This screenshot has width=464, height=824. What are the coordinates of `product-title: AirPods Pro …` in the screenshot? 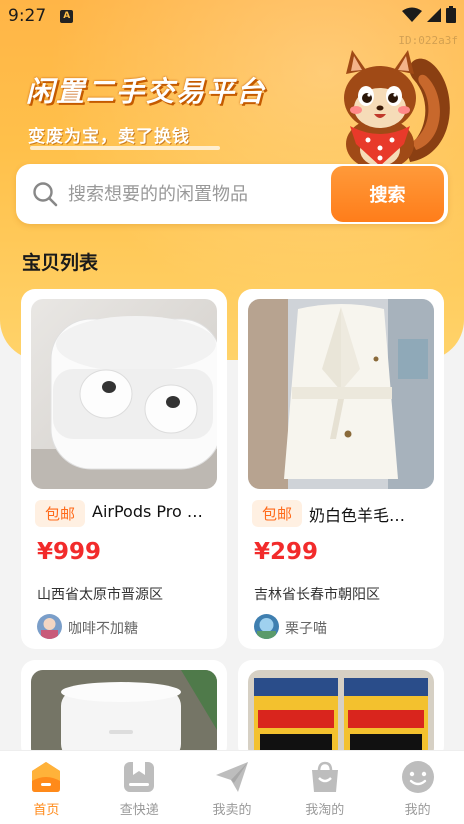 It's located at (147, 511).